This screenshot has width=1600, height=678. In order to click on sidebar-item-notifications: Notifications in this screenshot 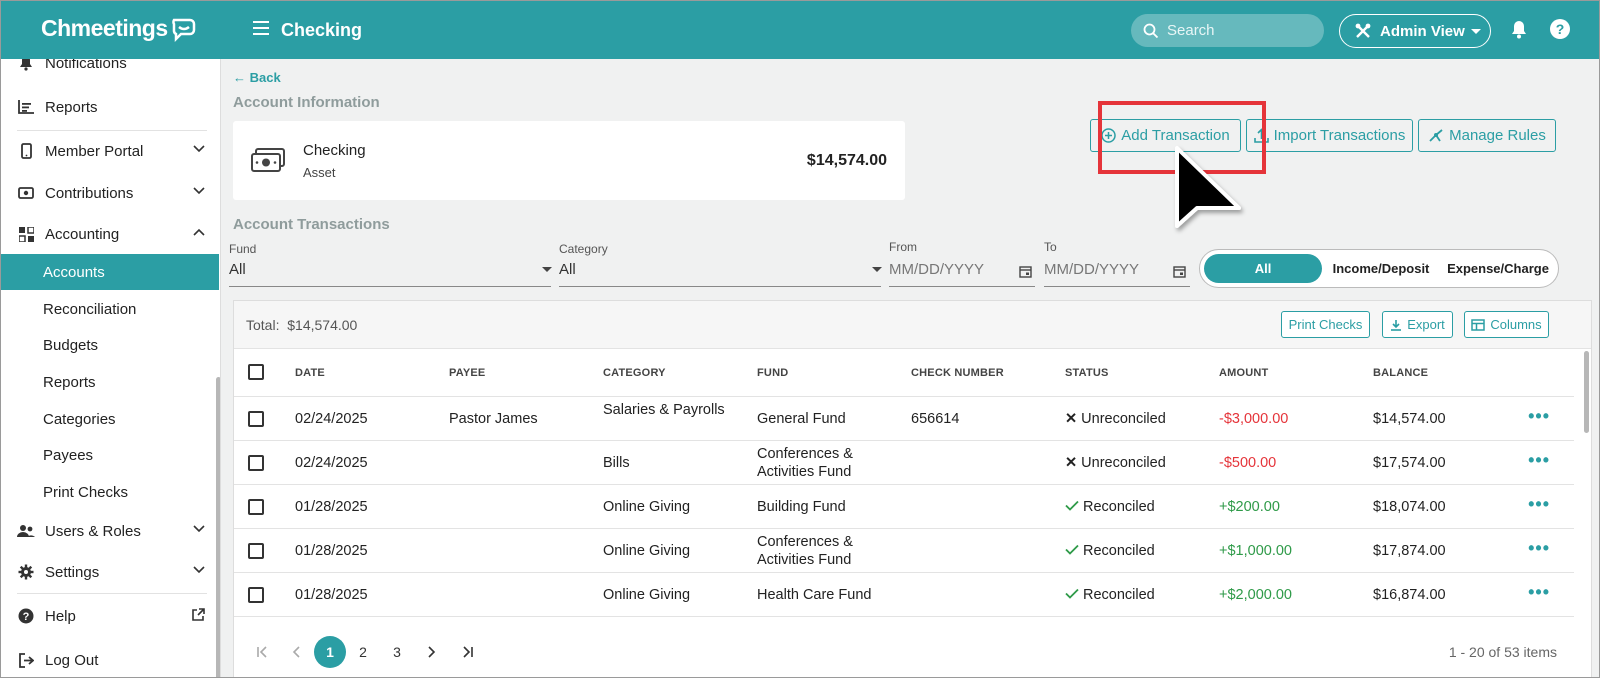, I will do `click(110, 71)`.